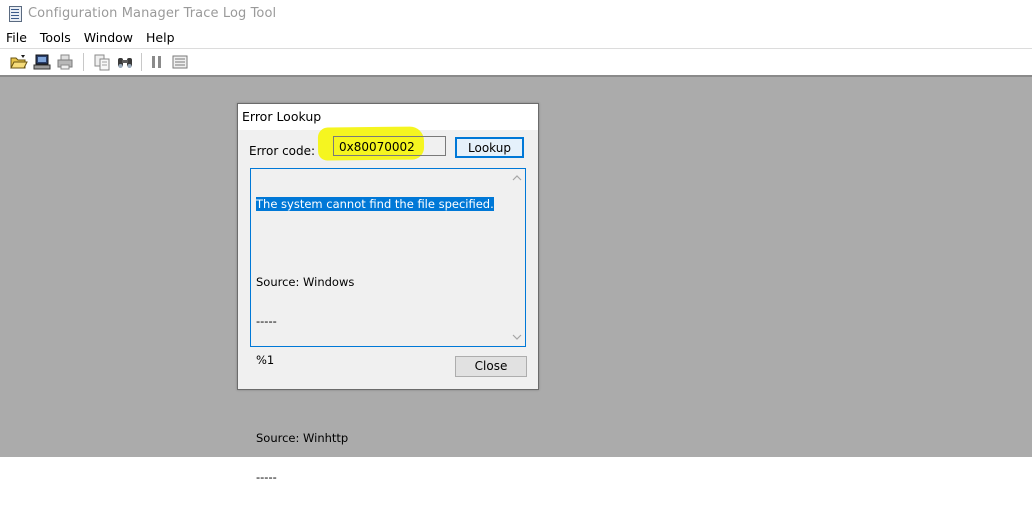  What do you see at coordinates (491, 366) in the screenshot?
I see `close-button: Close` at bounding box center [491, 366].